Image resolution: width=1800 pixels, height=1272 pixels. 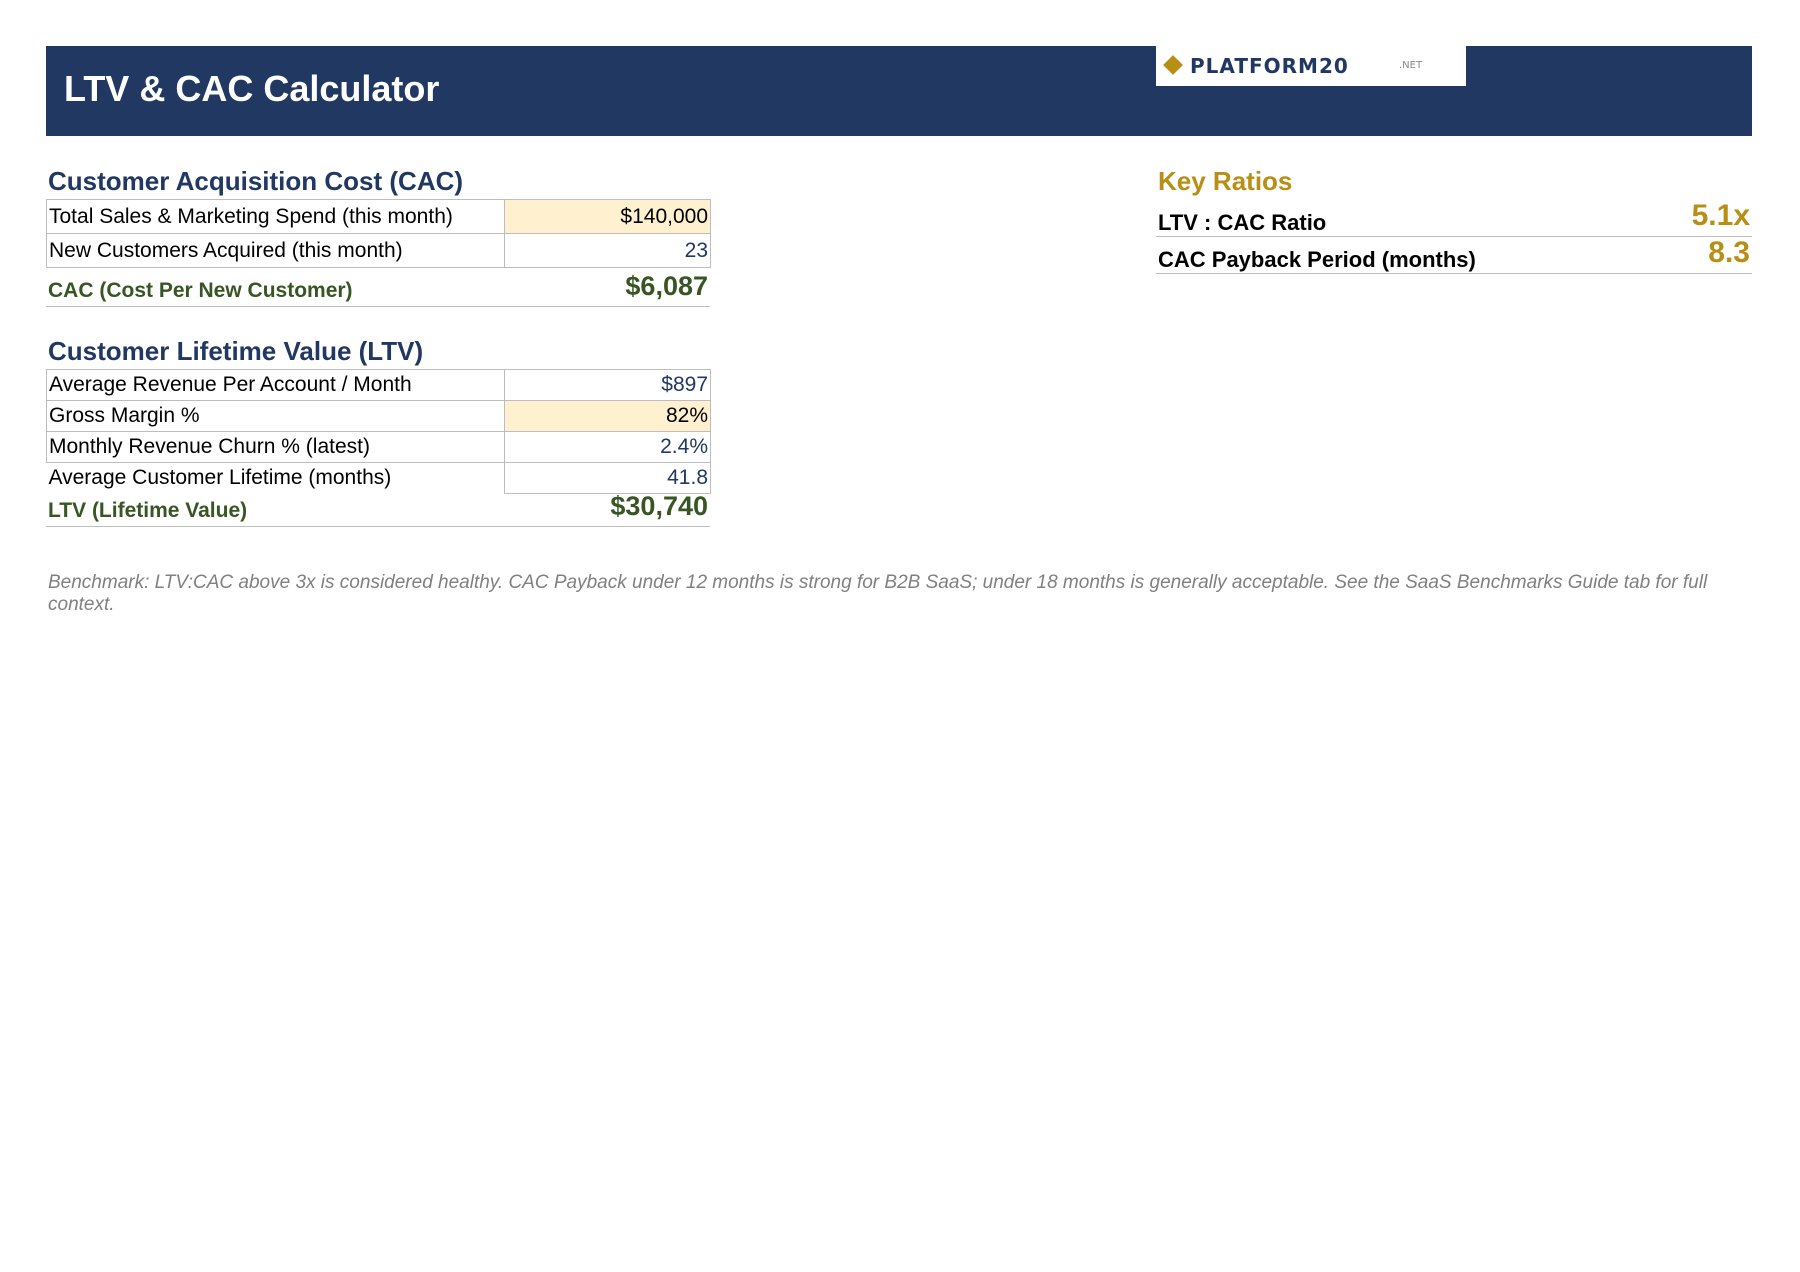 What do you see at coordinates (607, 416) in the screenshot?
I see `gross-margin-input: 82%` at bounding box center [607, 416].